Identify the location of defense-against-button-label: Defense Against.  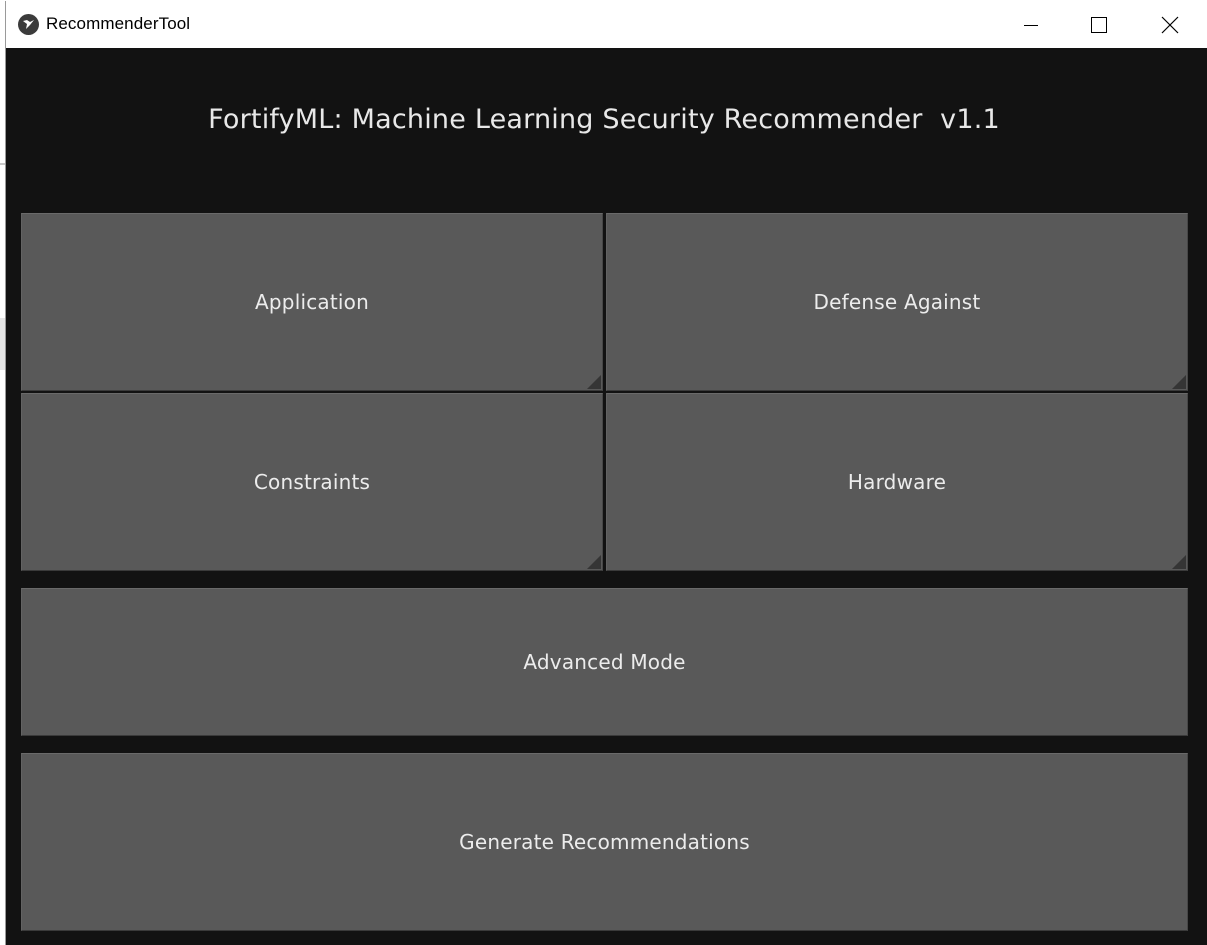
(897, 302).